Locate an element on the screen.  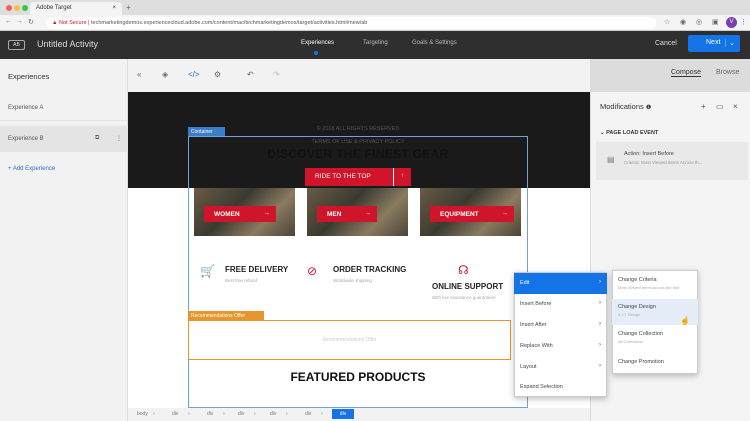
arrow-up-icon: ↑ is located at coordinates (402, 177).